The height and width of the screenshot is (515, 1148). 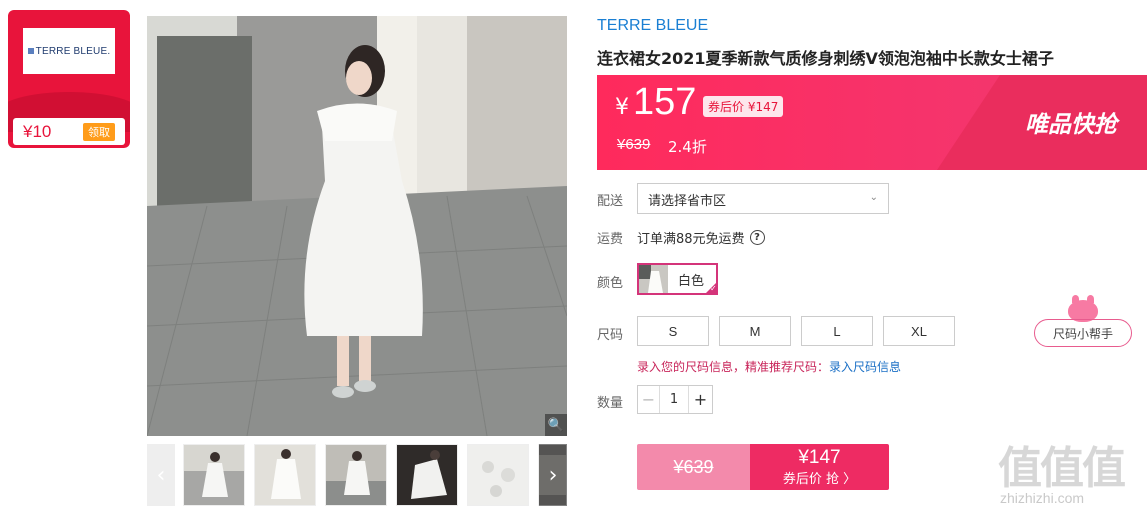 What do you see at coordinates (763, 198) in the screenshot?
I see `region-select: 请选择省市区 ⌄` at bounding box center [763, 198].